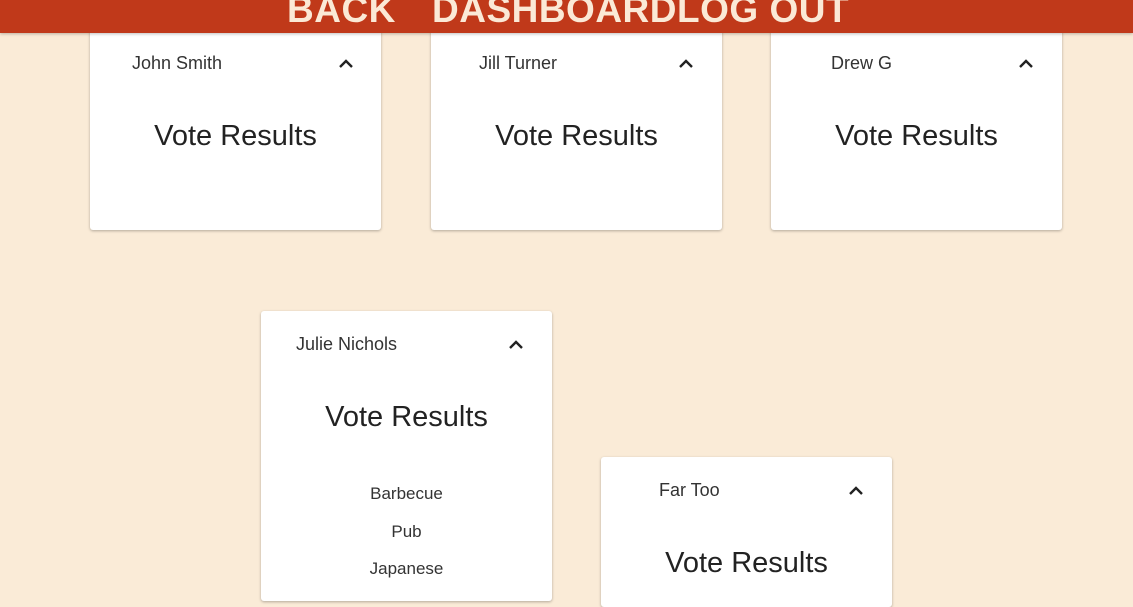 Image resolution: width=1133 pixels, height=607 pixels. I want to click on top-nav-bar: BACK DASHBOARD LOG OUT, so click(566, 16).